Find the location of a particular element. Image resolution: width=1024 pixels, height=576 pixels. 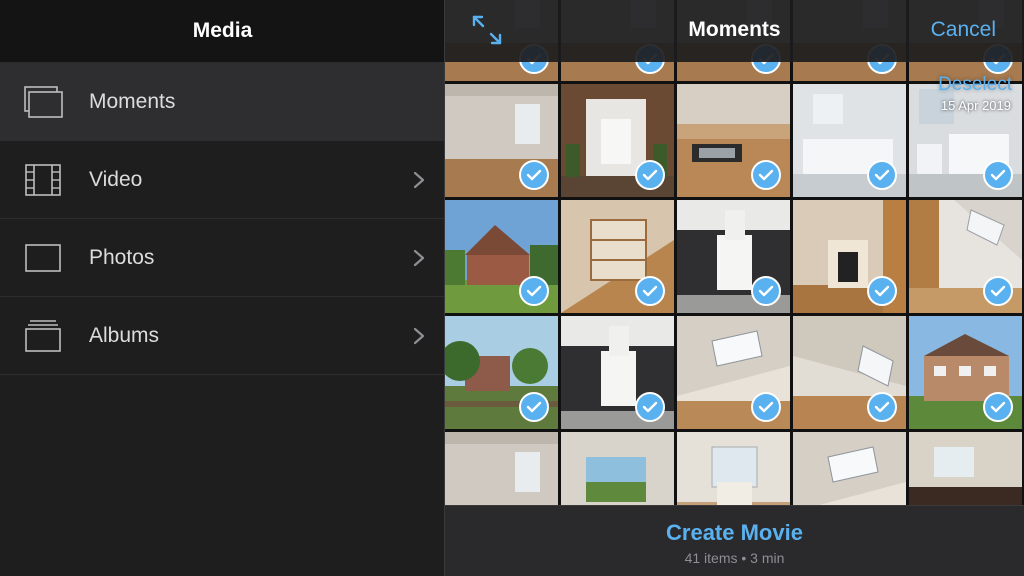

moments-toolbar: Moments Cancel is located at coordinates (734, 31).